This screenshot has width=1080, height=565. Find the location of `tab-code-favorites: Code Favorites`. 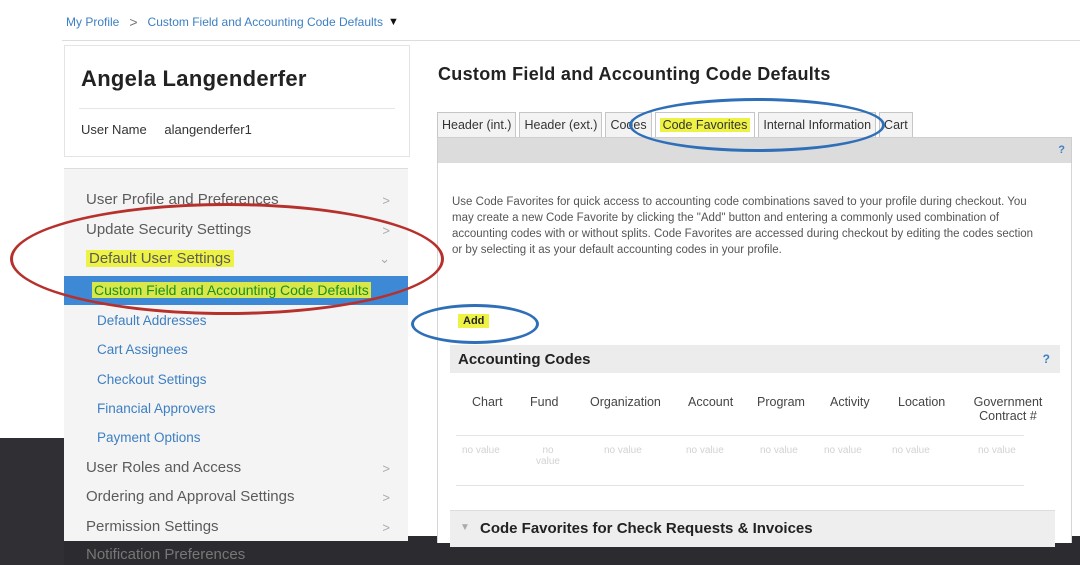

tab-code-favorites: Code Favorites is located at coordinates (705, 125).